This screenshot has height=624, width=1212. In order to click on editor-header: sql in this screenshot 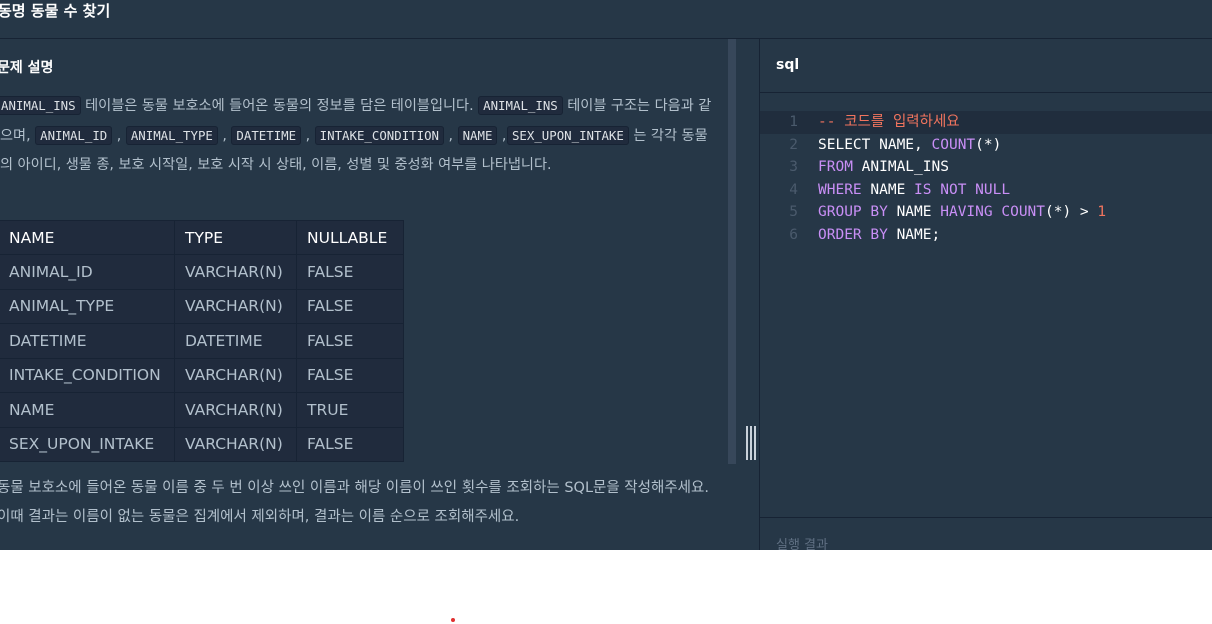, I will do `click(986, 66)`.